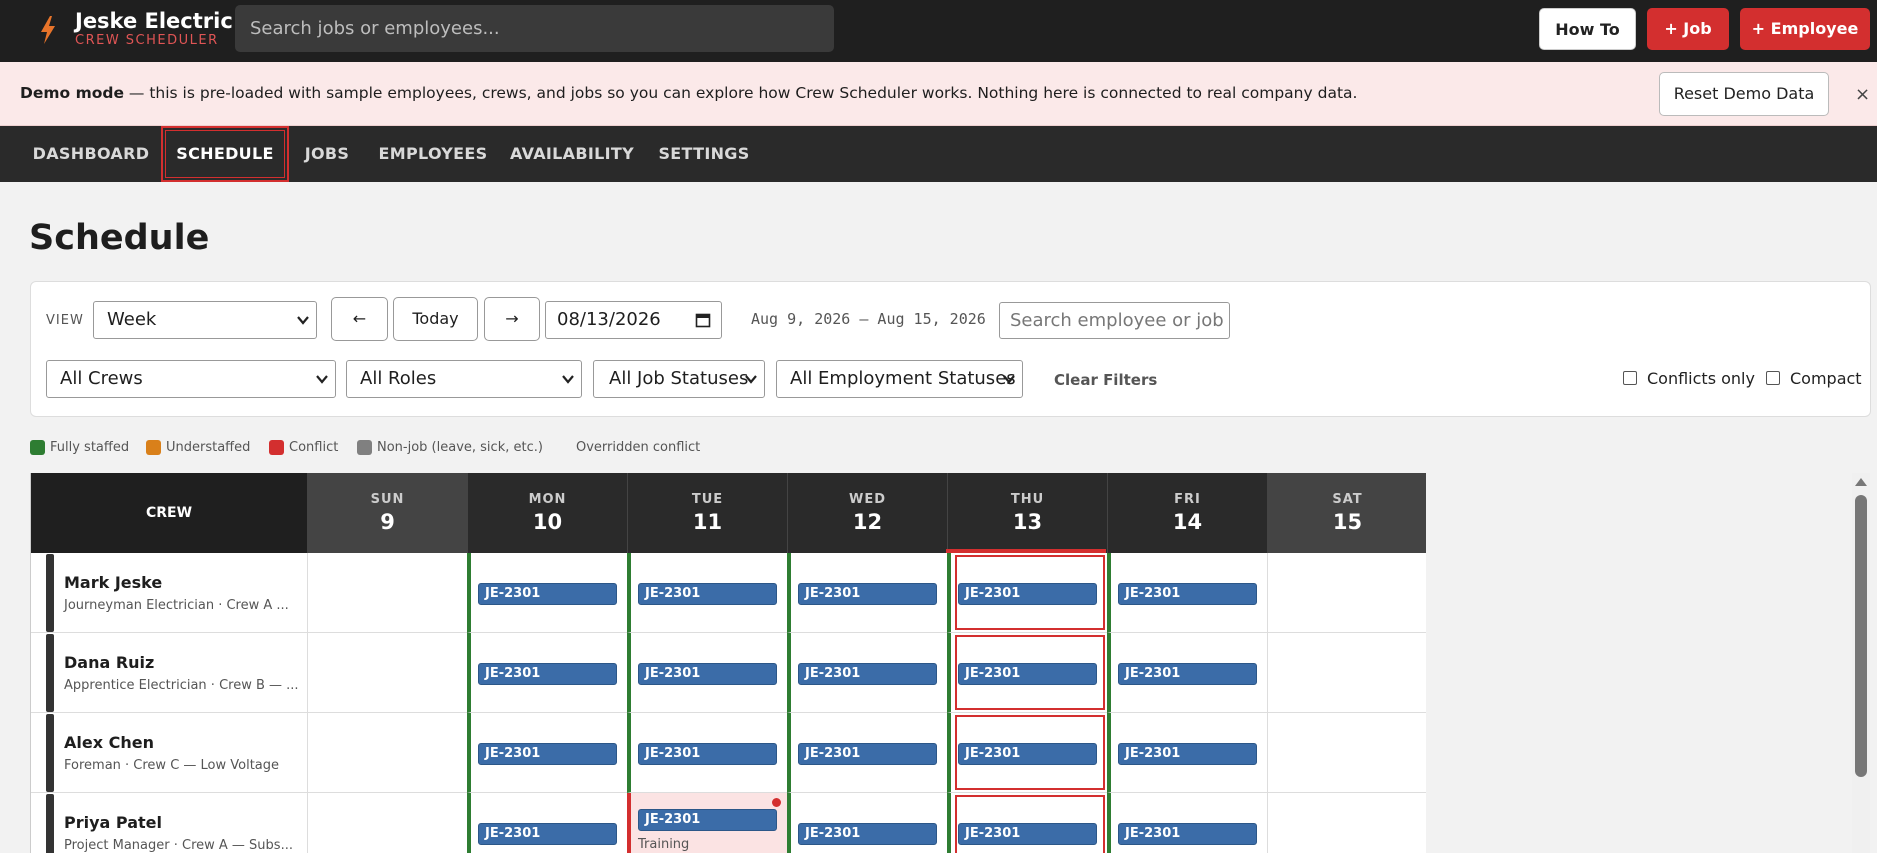  What do you see at coordinates (1805, 29) in the screenshot?
I see `add-employee-button: + Employee` at bounding box center [1805, 29].